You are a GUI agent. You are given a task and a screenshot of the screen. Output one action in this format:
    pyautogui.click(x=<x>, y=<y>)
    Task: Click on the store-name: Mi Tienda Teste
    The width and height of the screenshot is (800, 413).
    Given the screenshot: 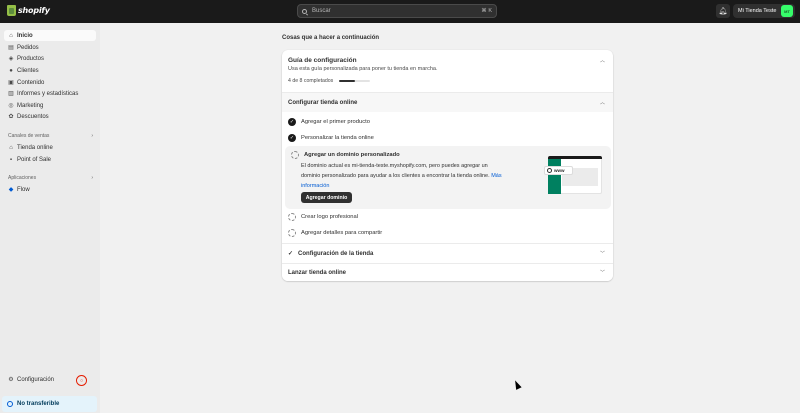 What is the action you would take?
    pyautogui.click(x=757, y=11)
    